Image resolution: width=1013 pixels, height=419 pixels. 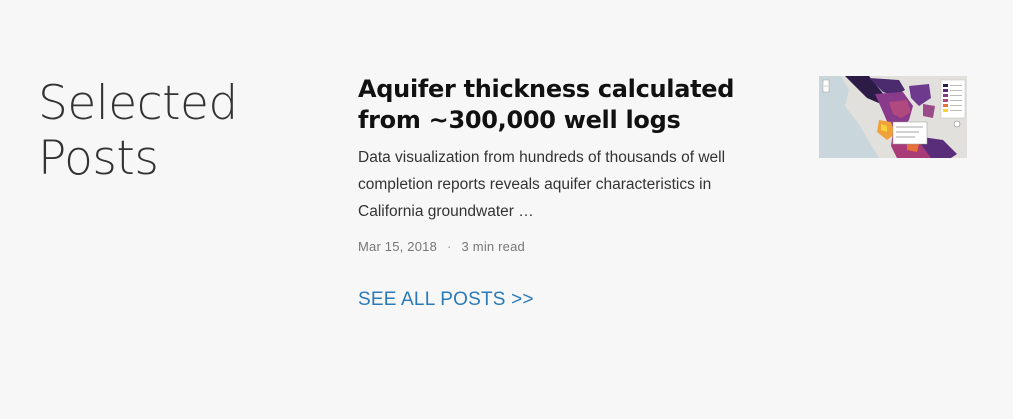 I want to click on post-meta: Mar 15, 2018 · 3 min read, so click(x=568, y=246).